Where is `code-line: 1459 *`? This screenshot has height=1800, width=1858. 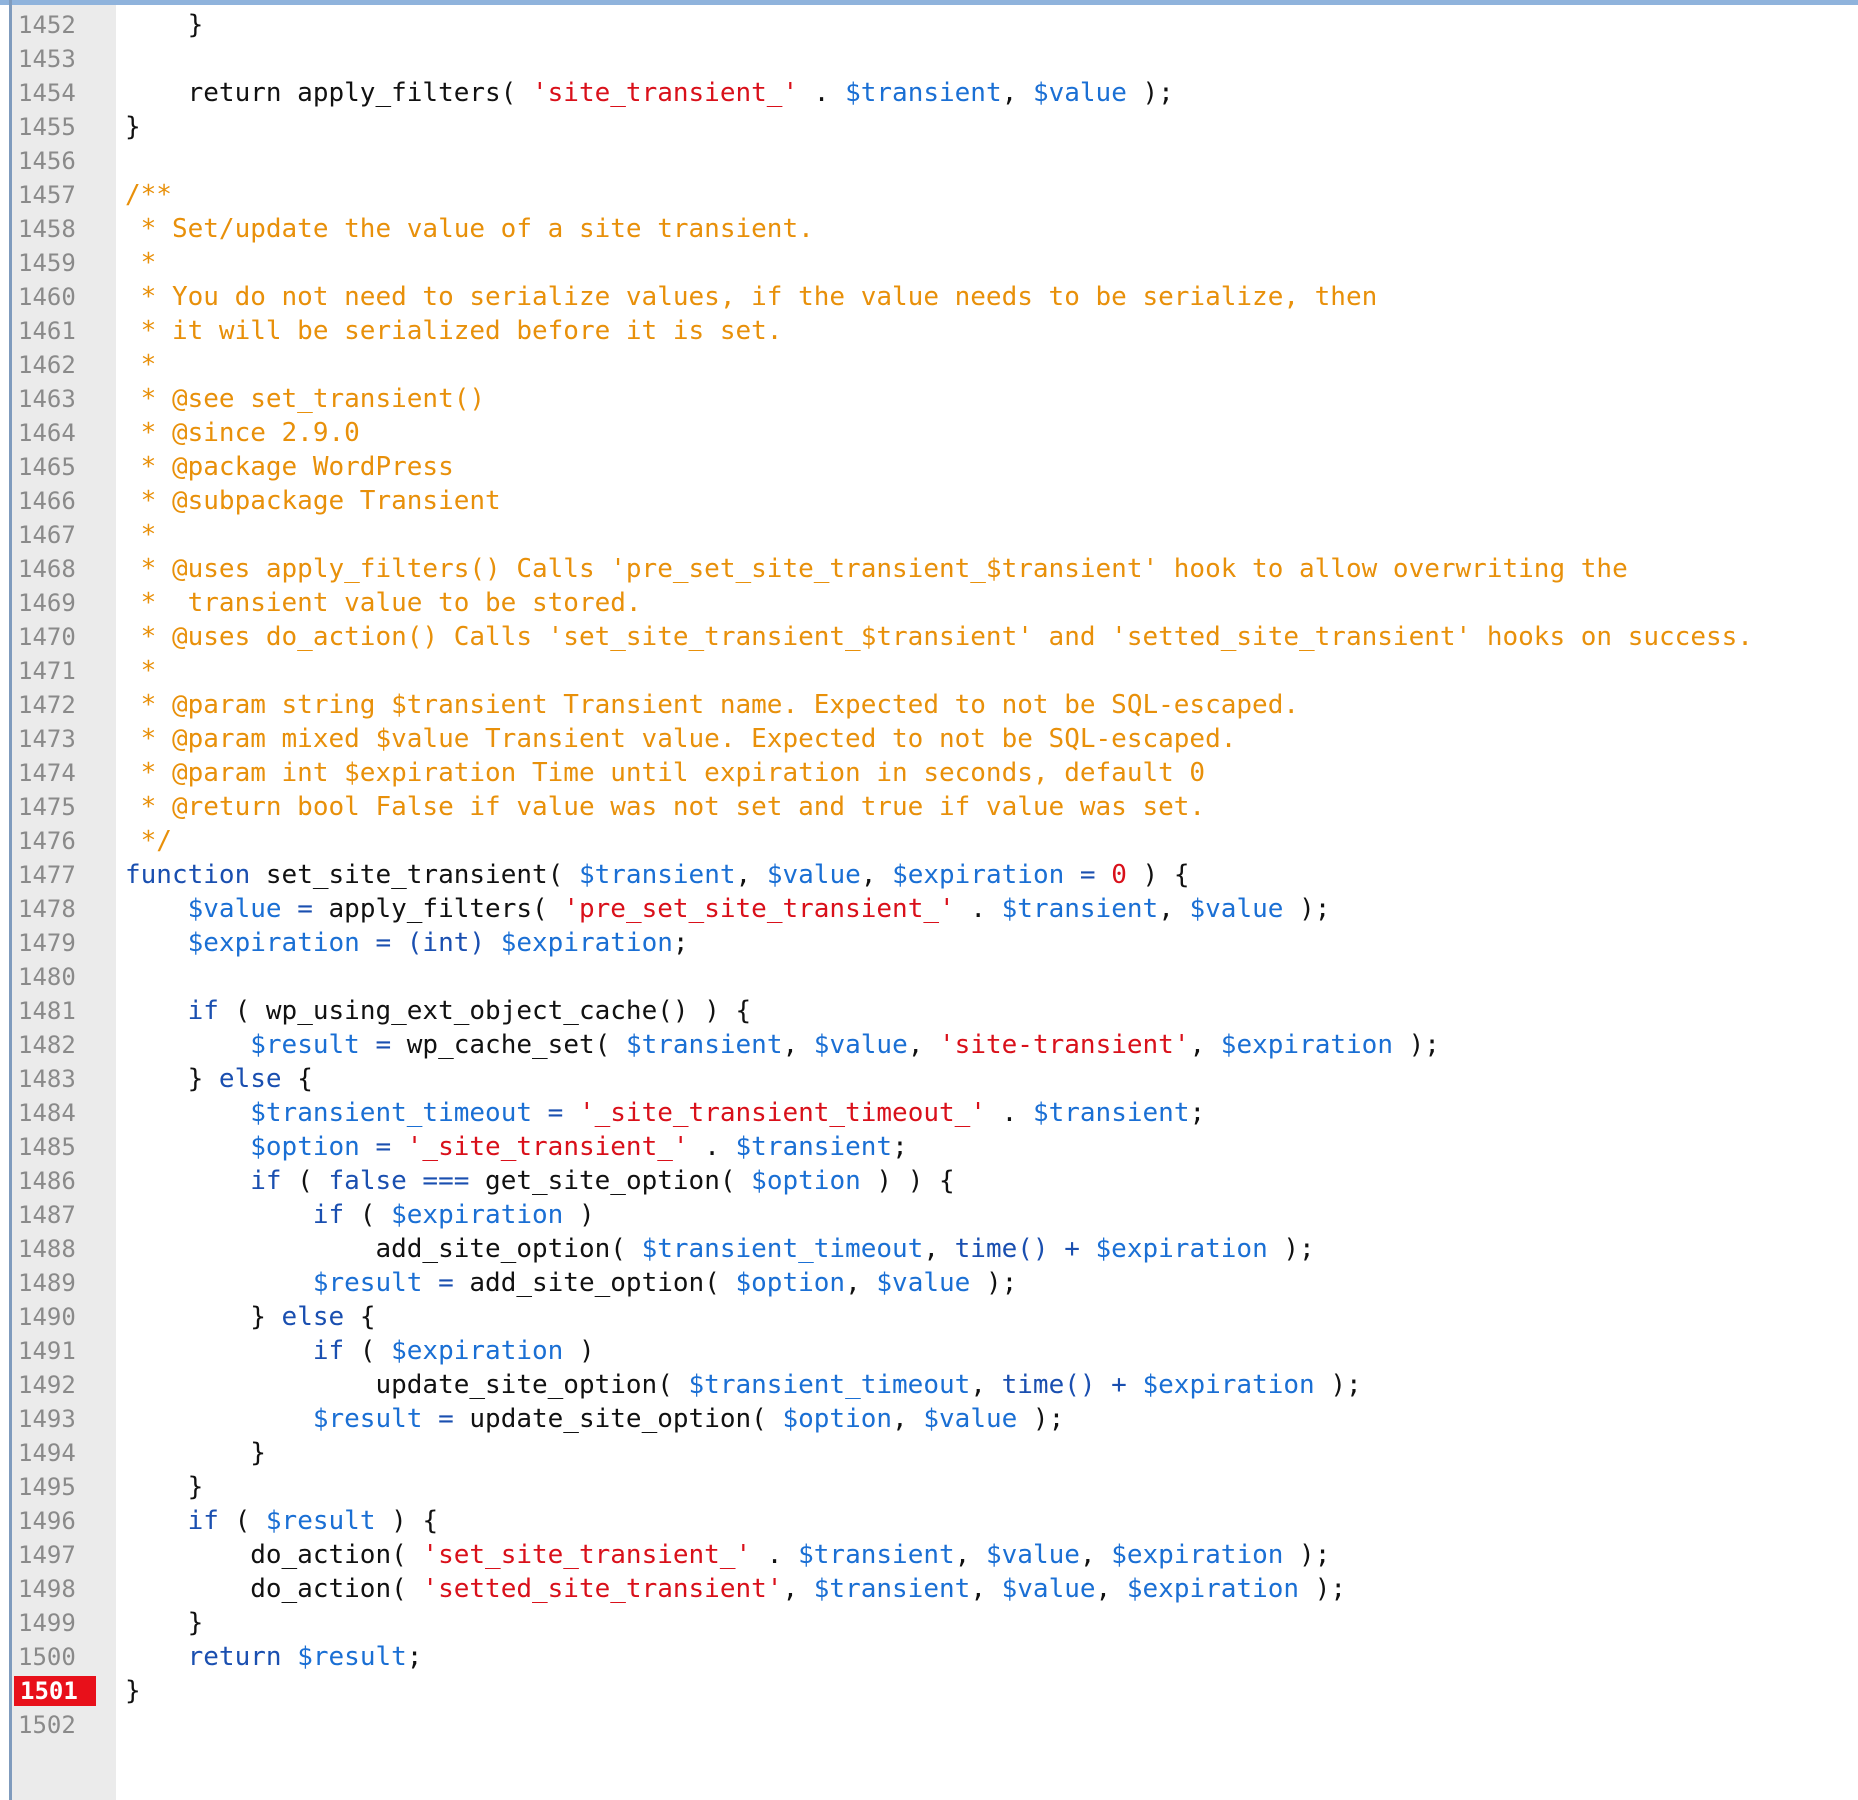
code-line: 1459 * is located at coordinates (929, 263).